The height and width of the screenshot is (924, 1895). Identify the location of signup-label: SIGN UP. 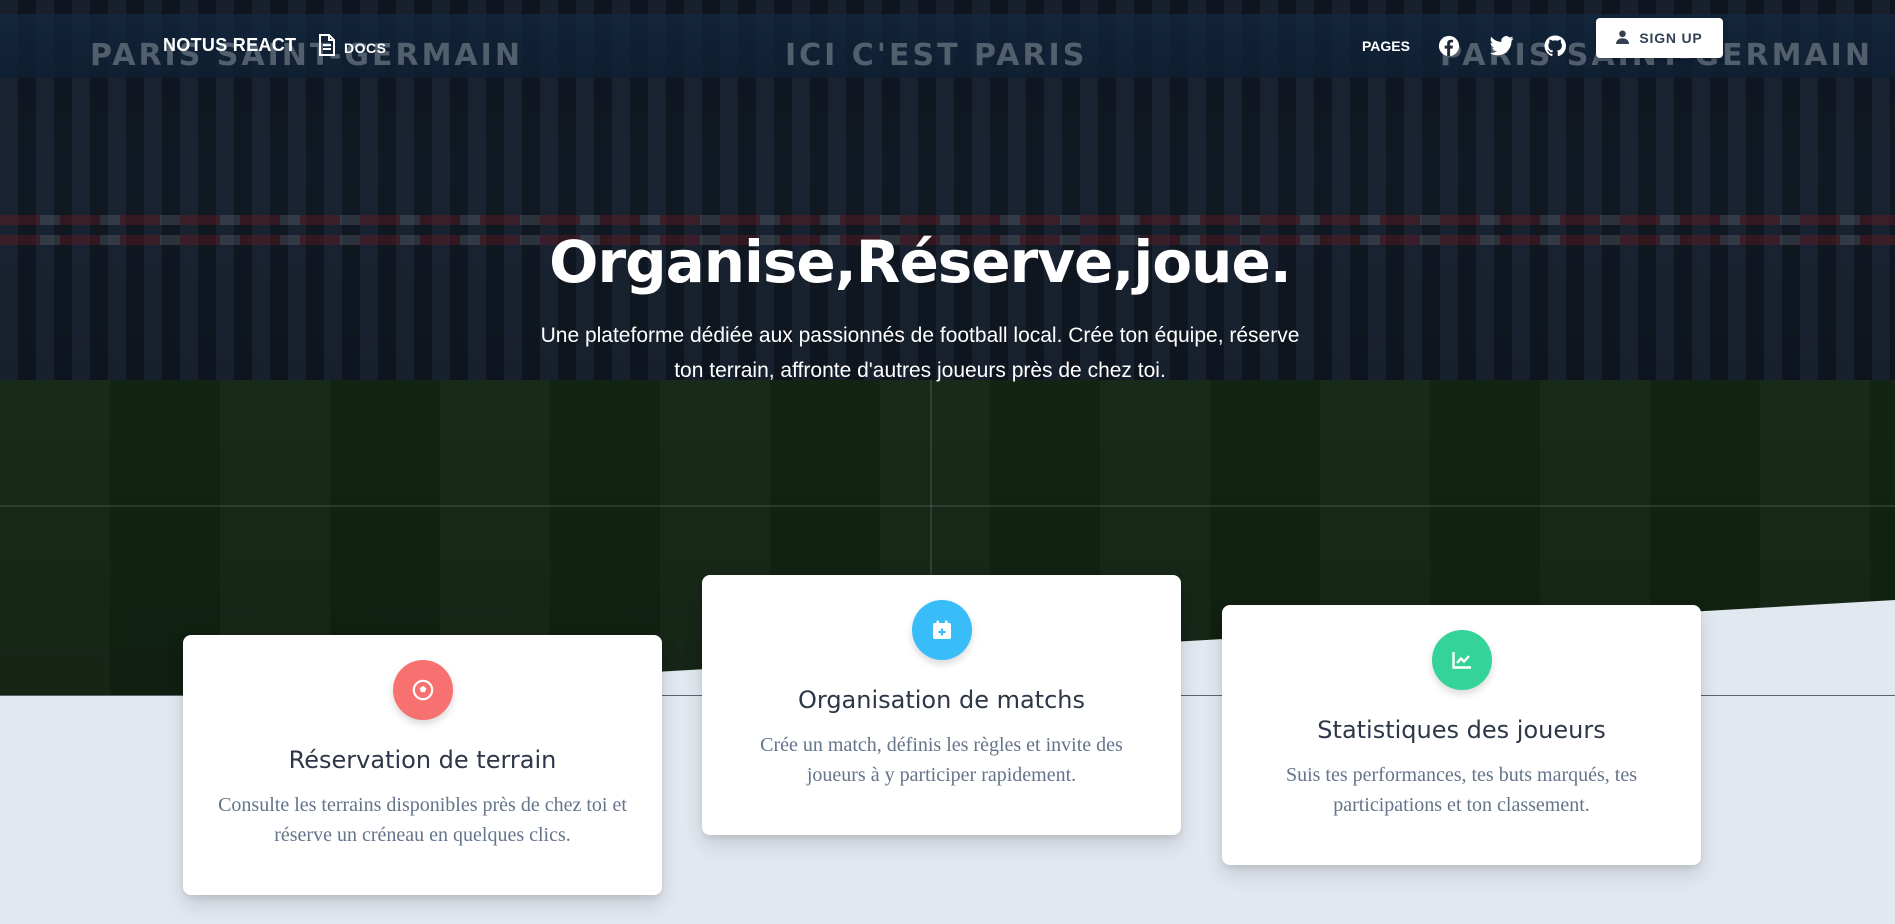
(1671, 38).